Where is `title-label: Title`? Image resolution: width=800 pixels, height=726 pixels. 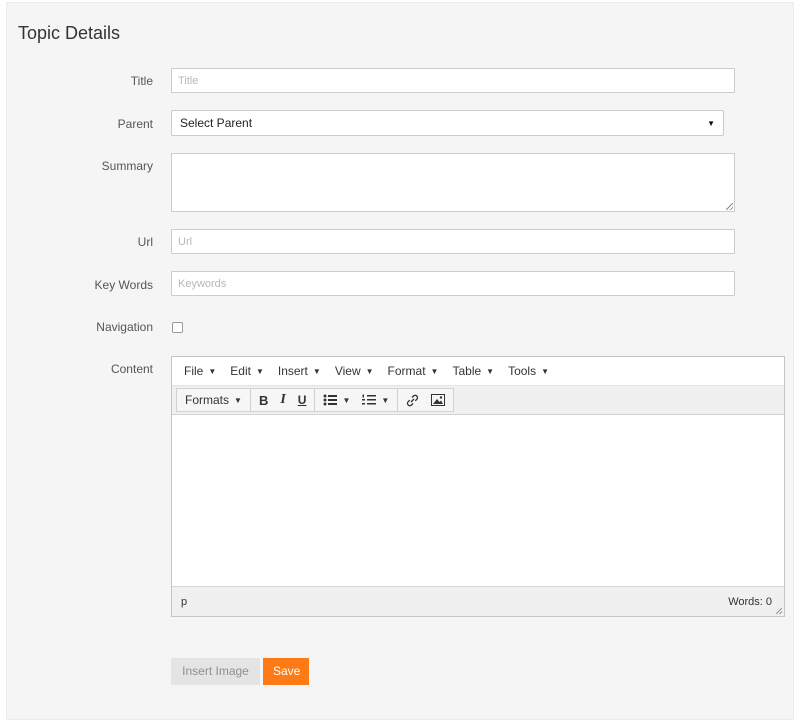
title-label: Title is located at coordinates (141, 81).